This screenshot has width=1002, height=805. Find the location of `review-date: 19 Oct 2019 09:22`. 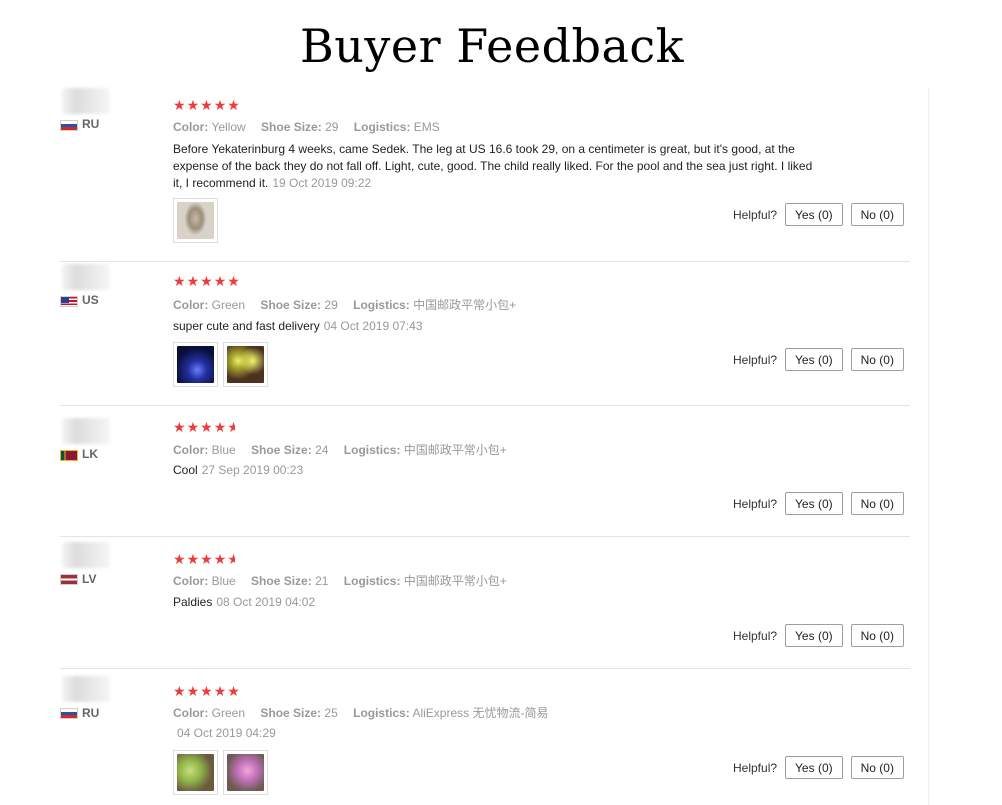

review-date: 19 Oct 2019 09:22 is located at coordinates (322, 183).